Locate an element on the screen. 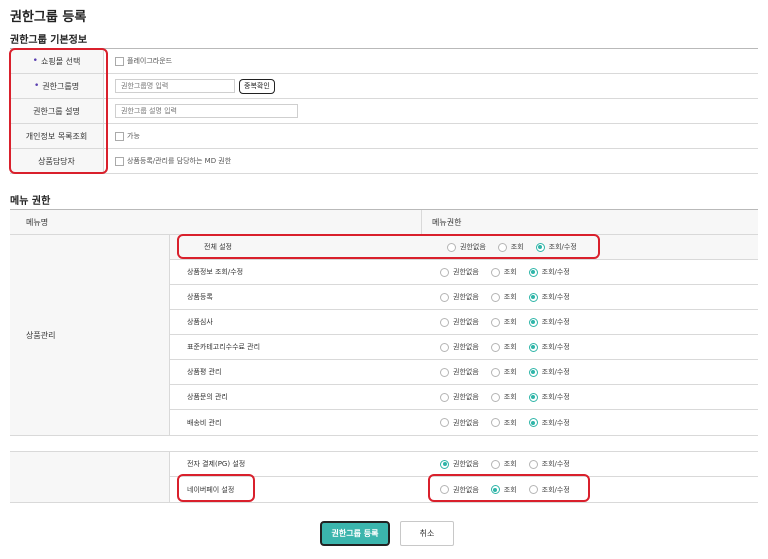  menu-row: 네이버페이 설정 권한없음 조회 조회/수정 is located at coordinates (464, 489).